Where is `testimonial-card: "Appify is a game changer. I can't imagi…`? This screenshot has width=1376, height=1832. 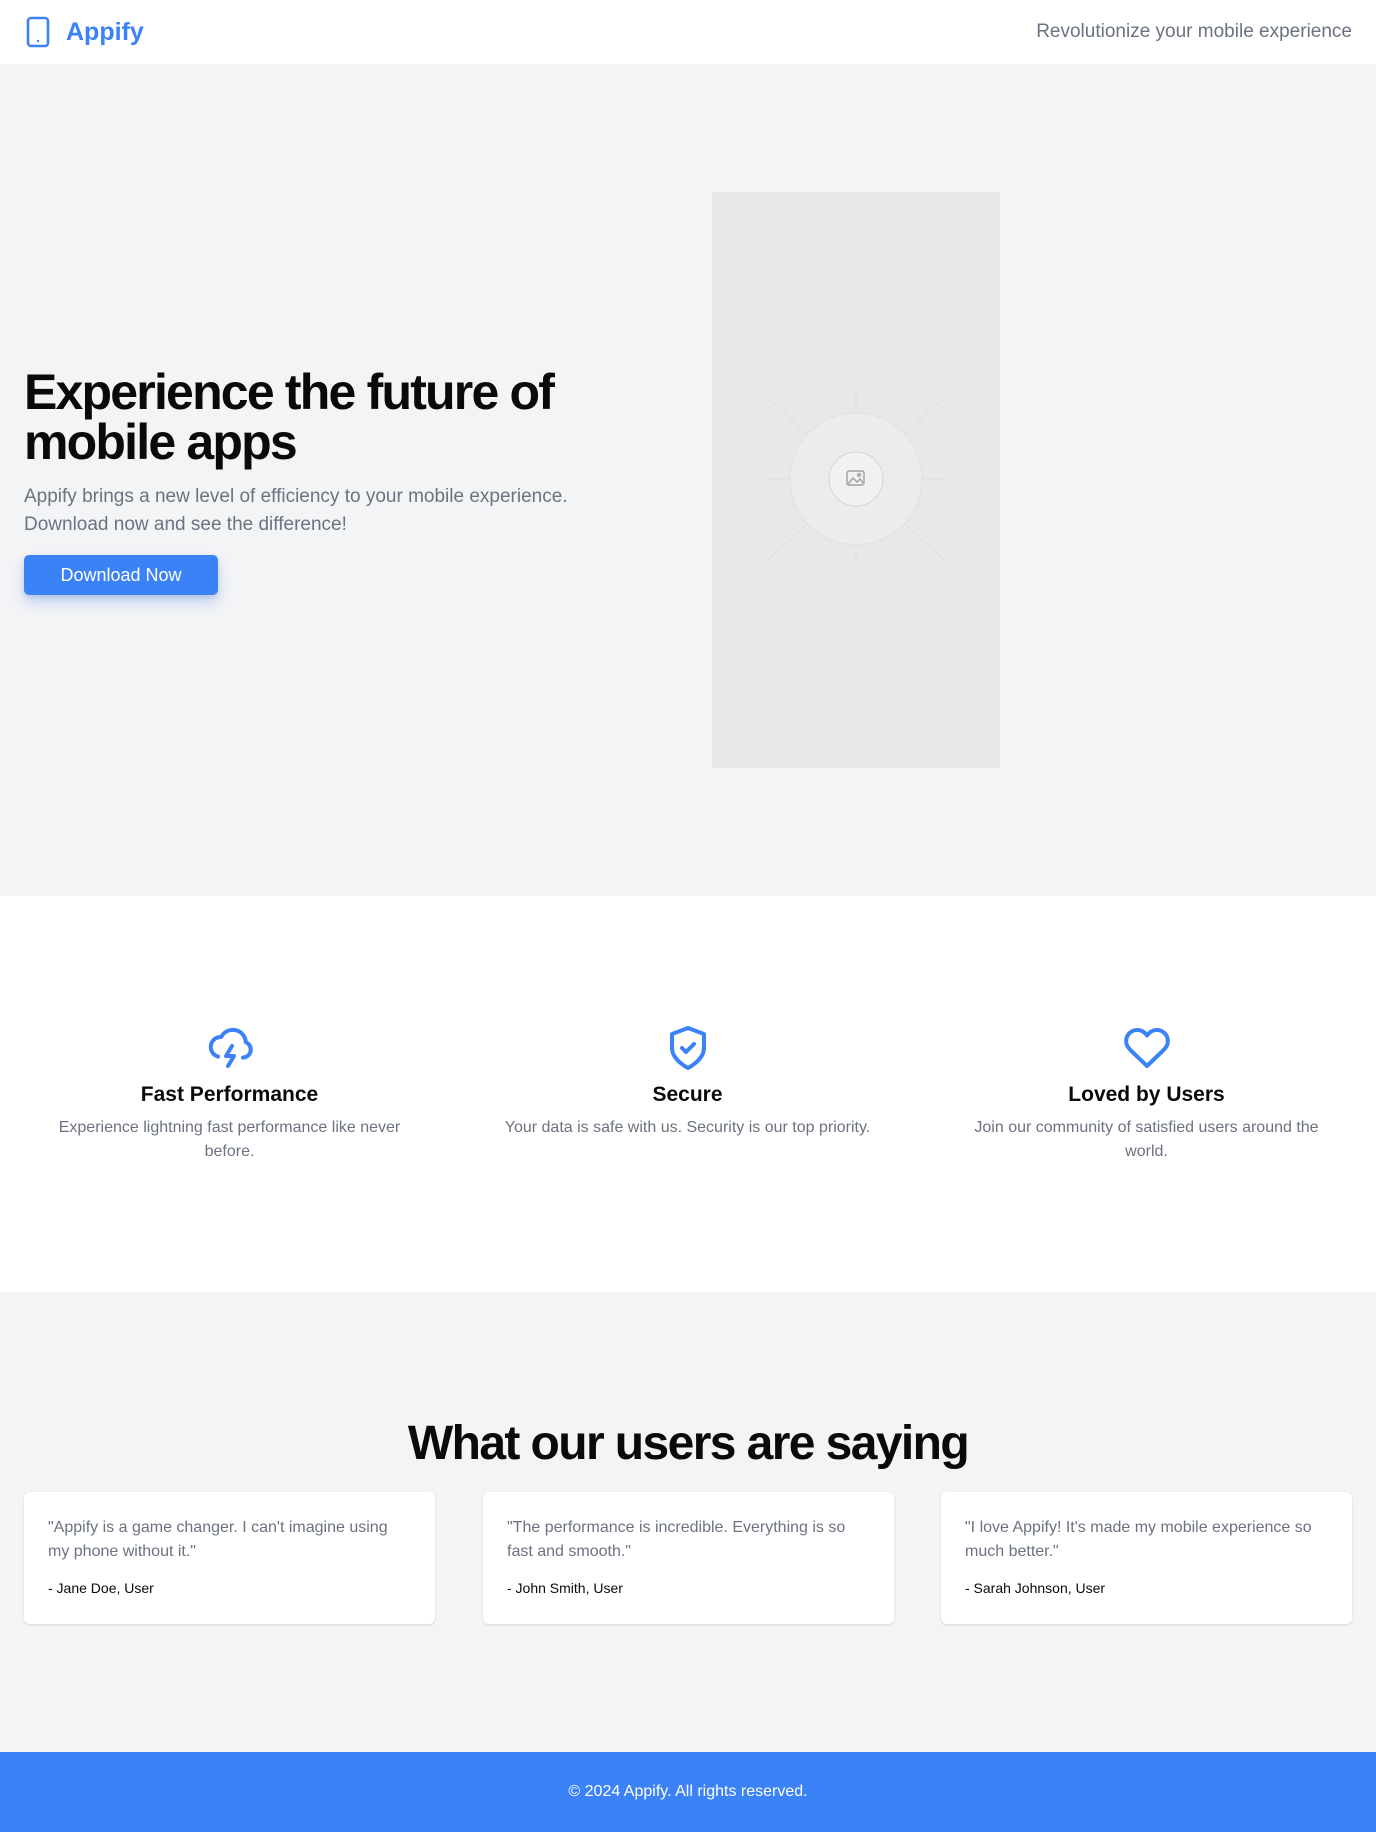
testimonial-card: "Appify is a game changer. I can't imagi… is located at coordinates (229, 1558).